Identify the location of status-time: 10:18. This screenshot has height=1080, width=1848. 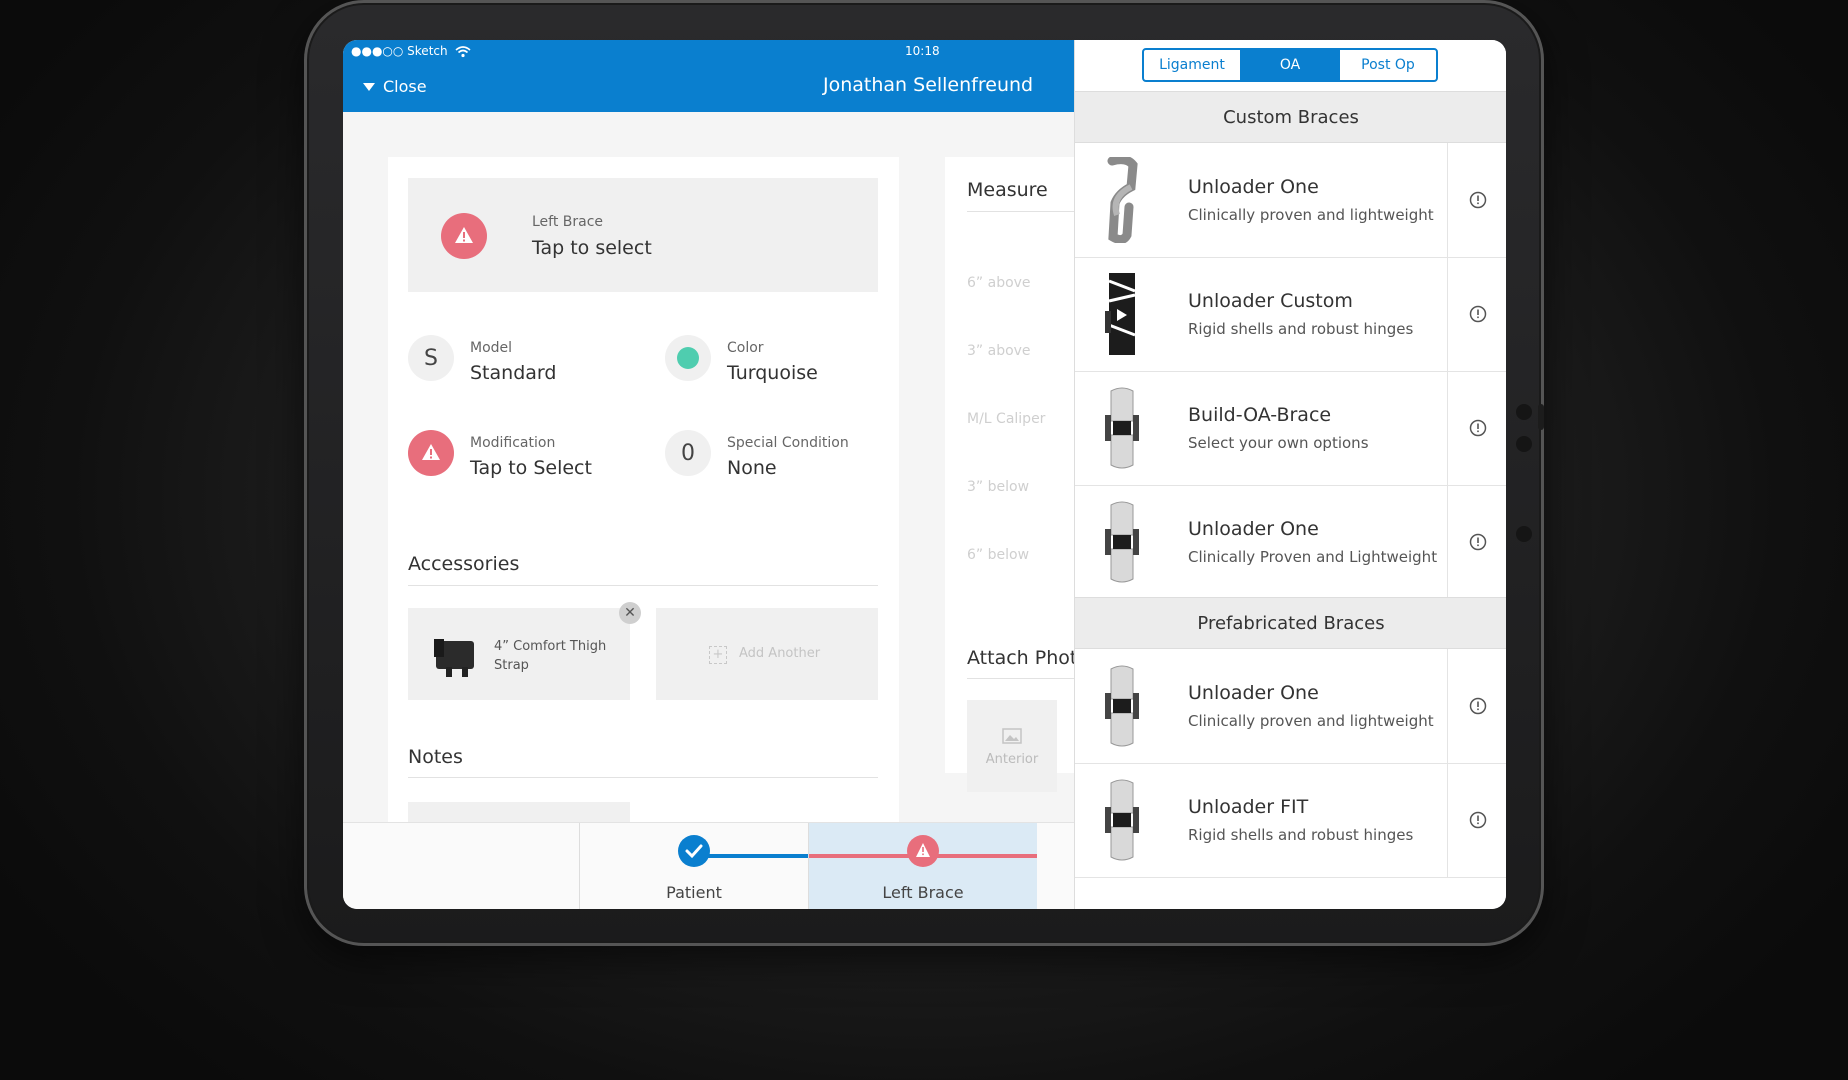
(922, 51).